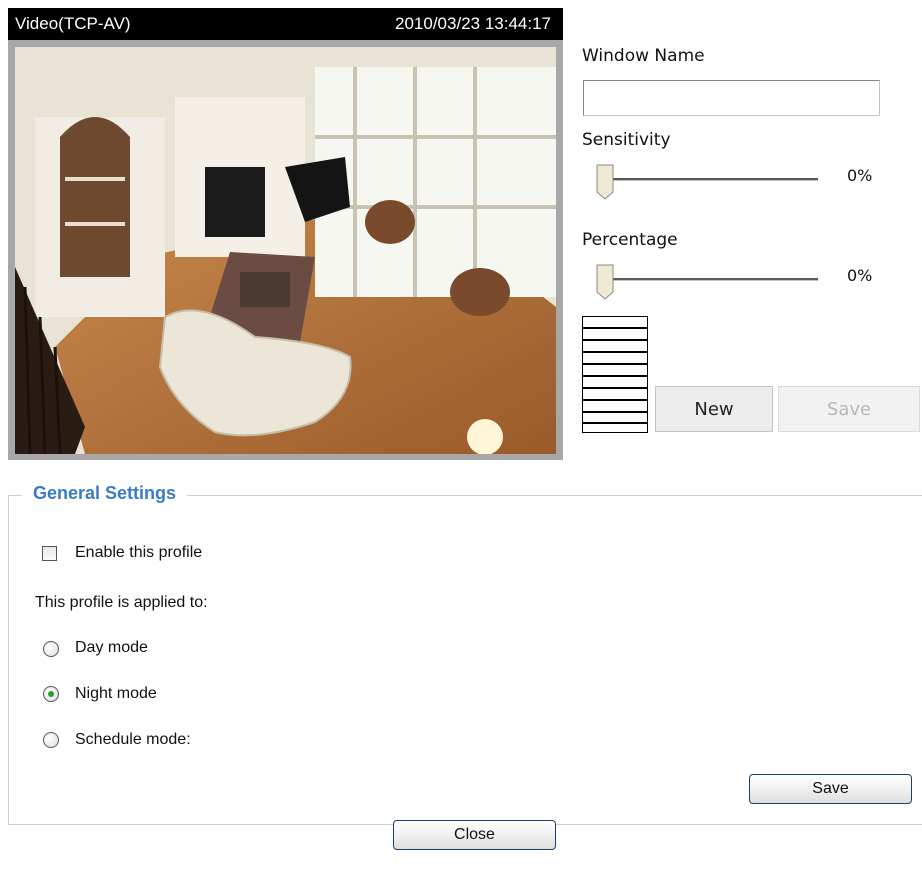 The width and height of the screenshot is (922, 874). I want to click on video-header: Video(TCP-AV) 2010/03/23 13:44:17, so click(285, 24).